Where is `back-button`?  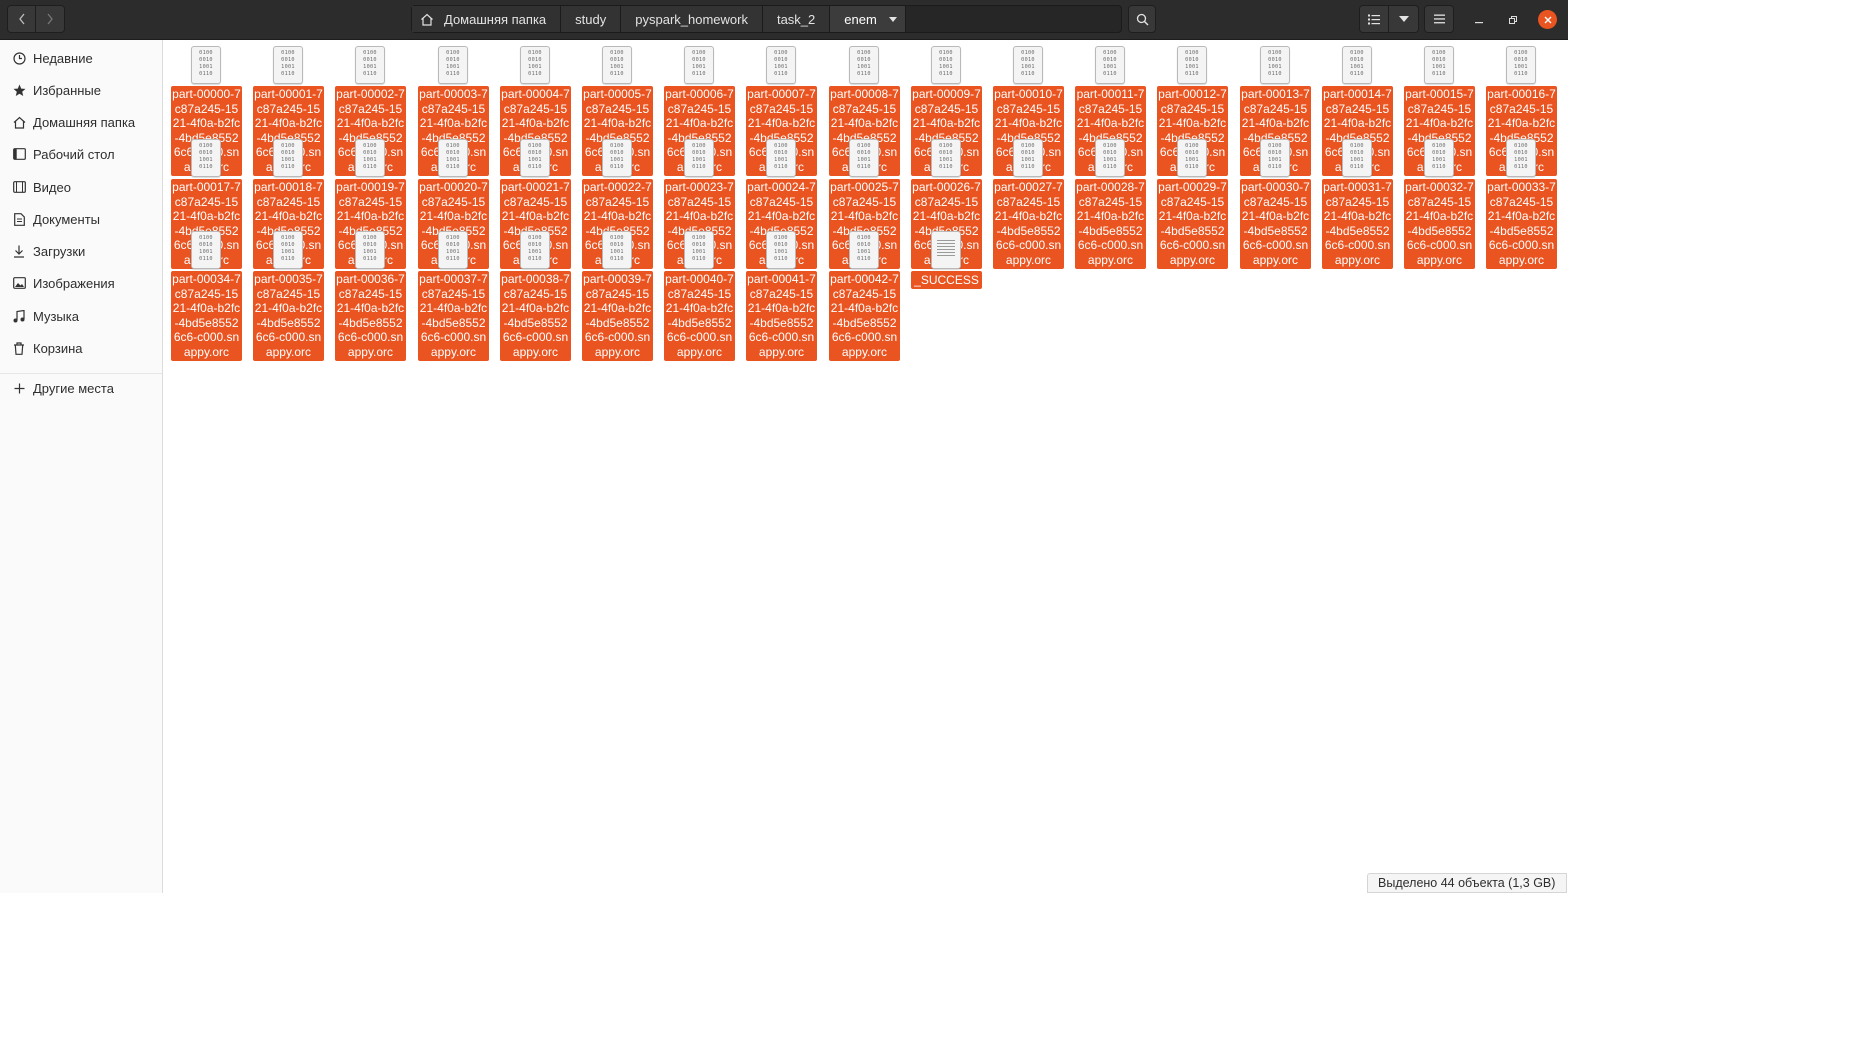
back-button is located at coordinates (21, 19).